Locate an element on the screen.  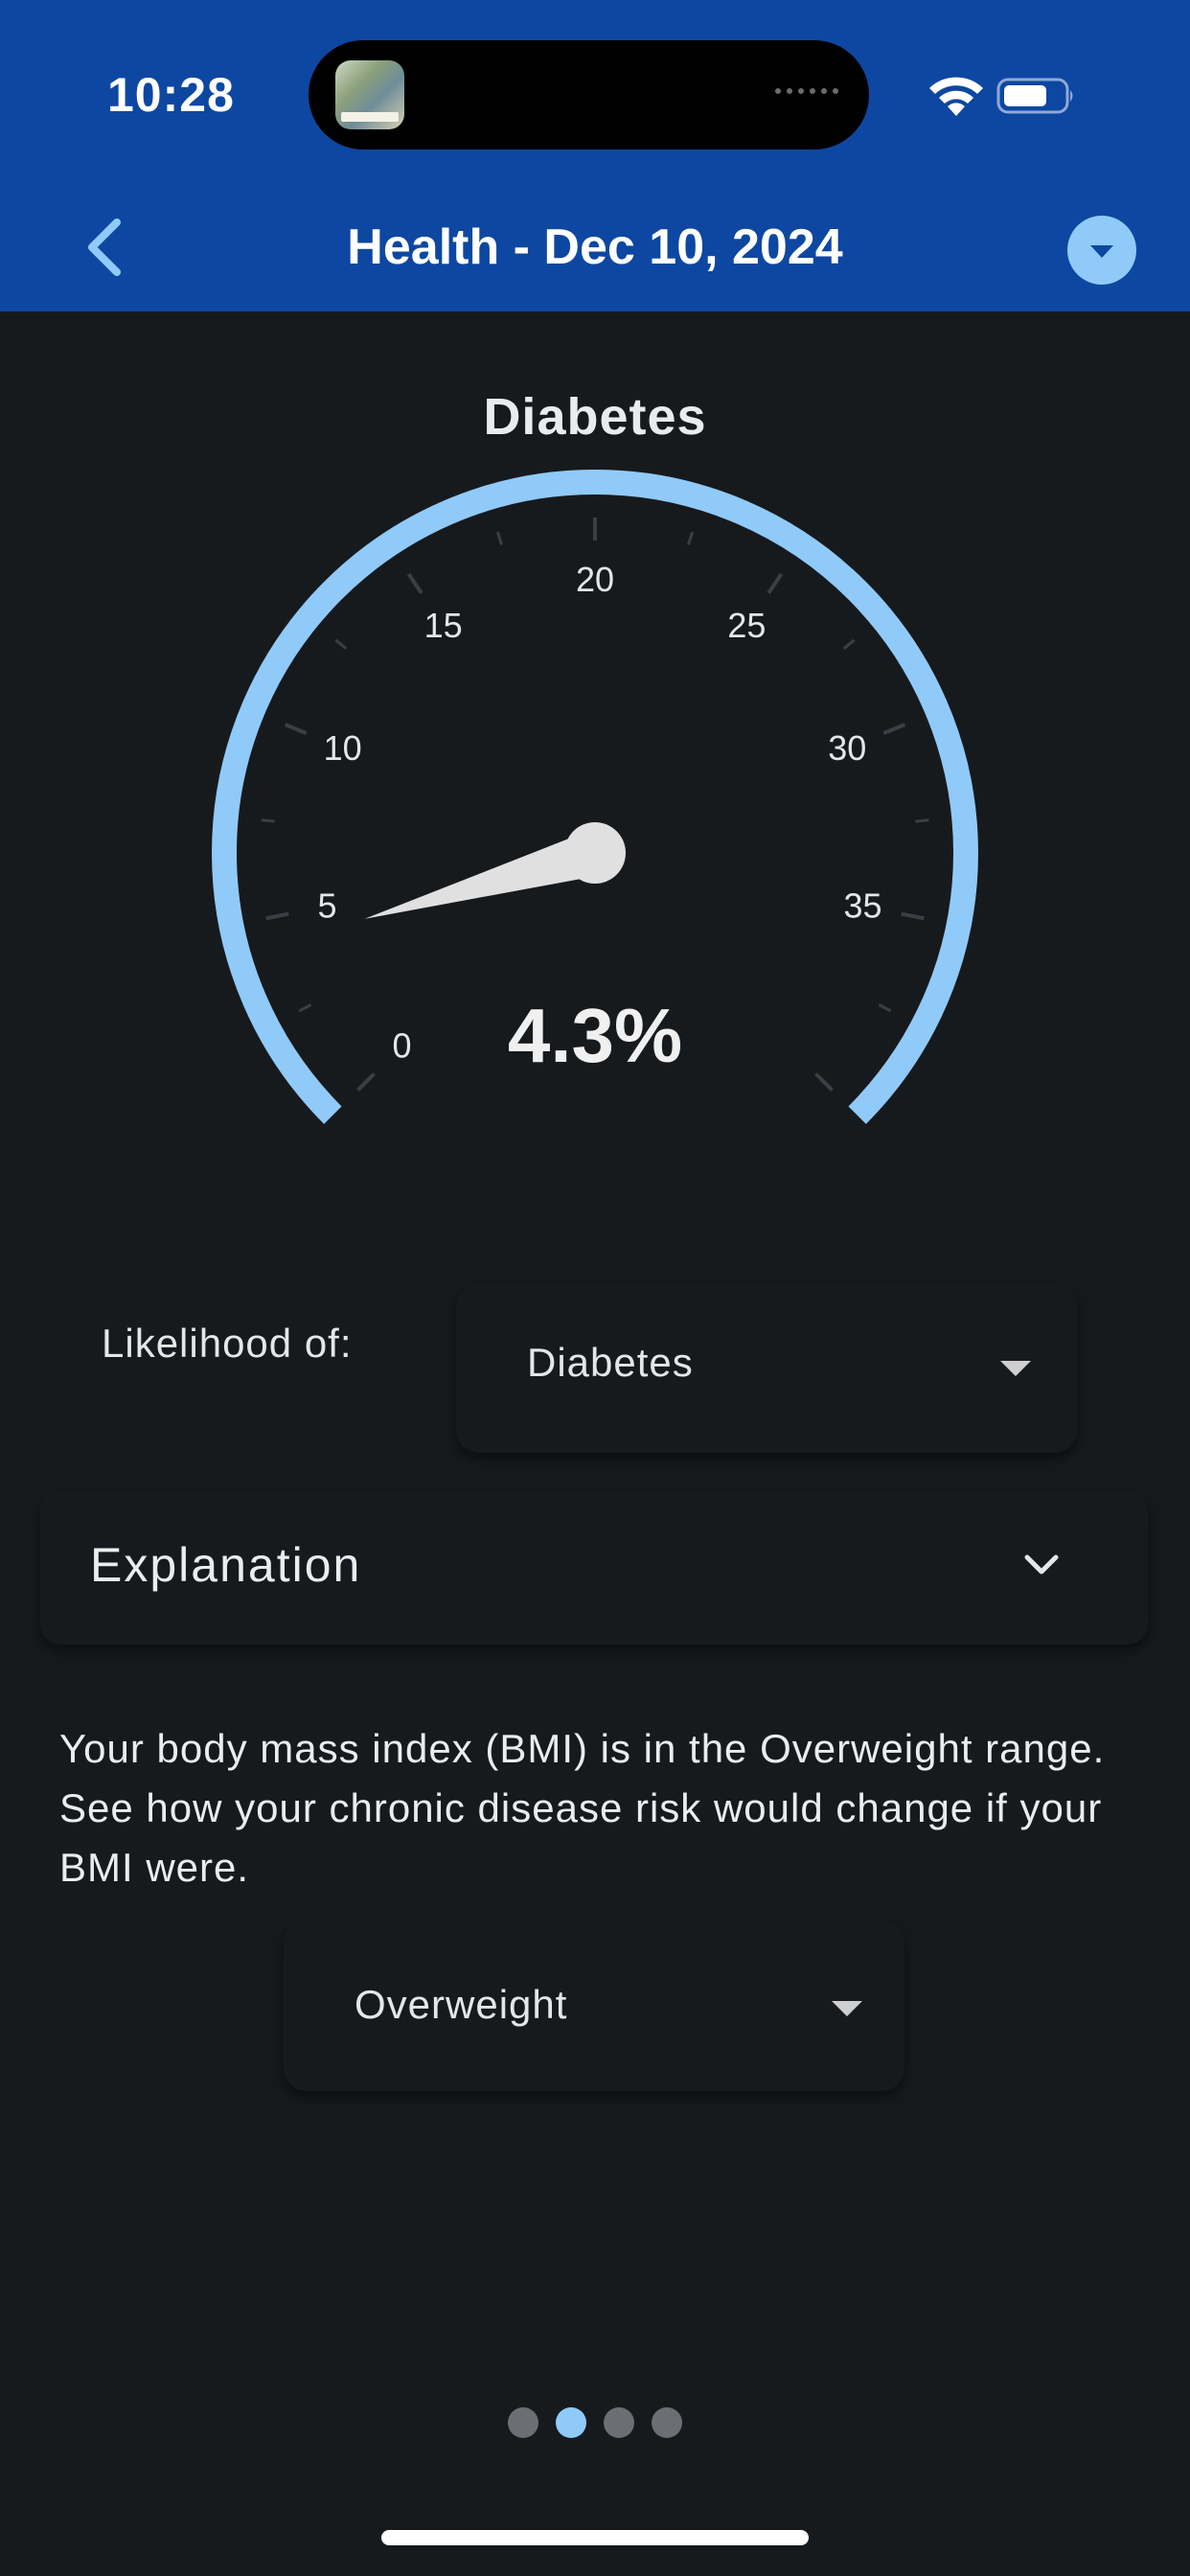
home-indicator is located at coordinates (595, 2537).